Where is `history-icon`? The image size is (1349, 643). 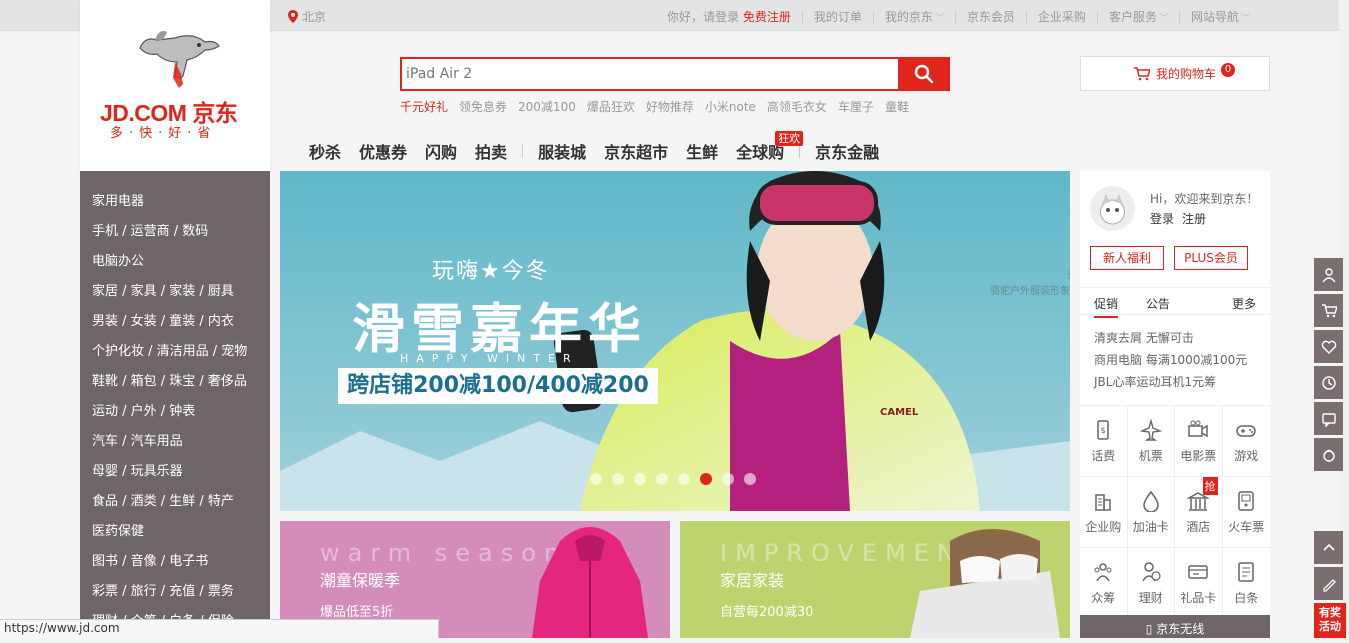 history-icon is located at coordinates (1328, 382).